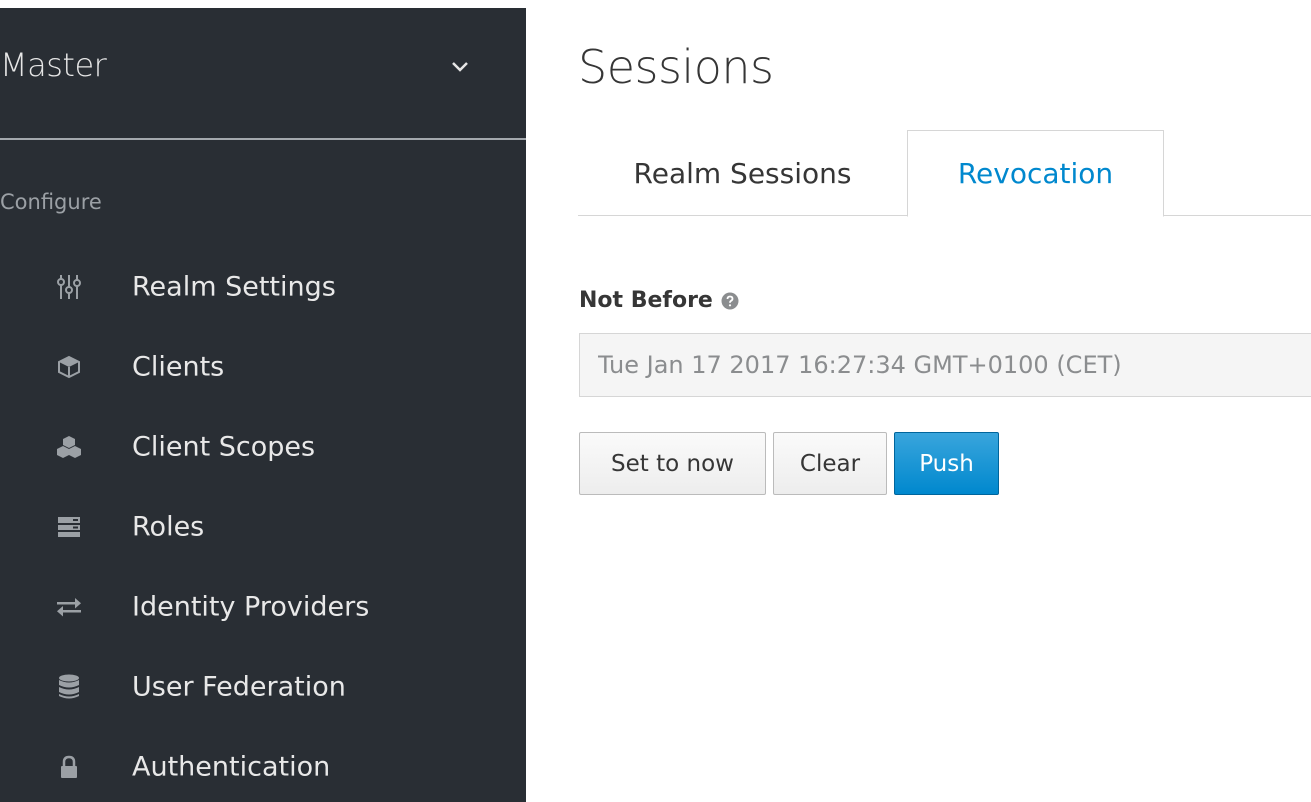 The width and height of the screenshot is (1311, 802). What do you see at coordinates (730, 301) in the screenshot?
I see `help-icon` at bounding box center [730, 301].